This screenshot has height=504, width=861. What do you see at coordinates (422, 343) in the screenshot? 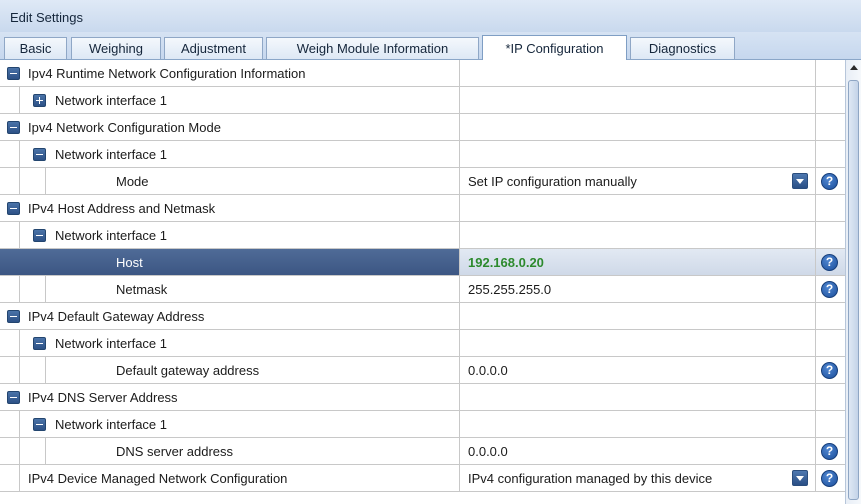
I see `grid-row-gateway-network-interface-1: Network interface 1` at bounding box center [422, 343].